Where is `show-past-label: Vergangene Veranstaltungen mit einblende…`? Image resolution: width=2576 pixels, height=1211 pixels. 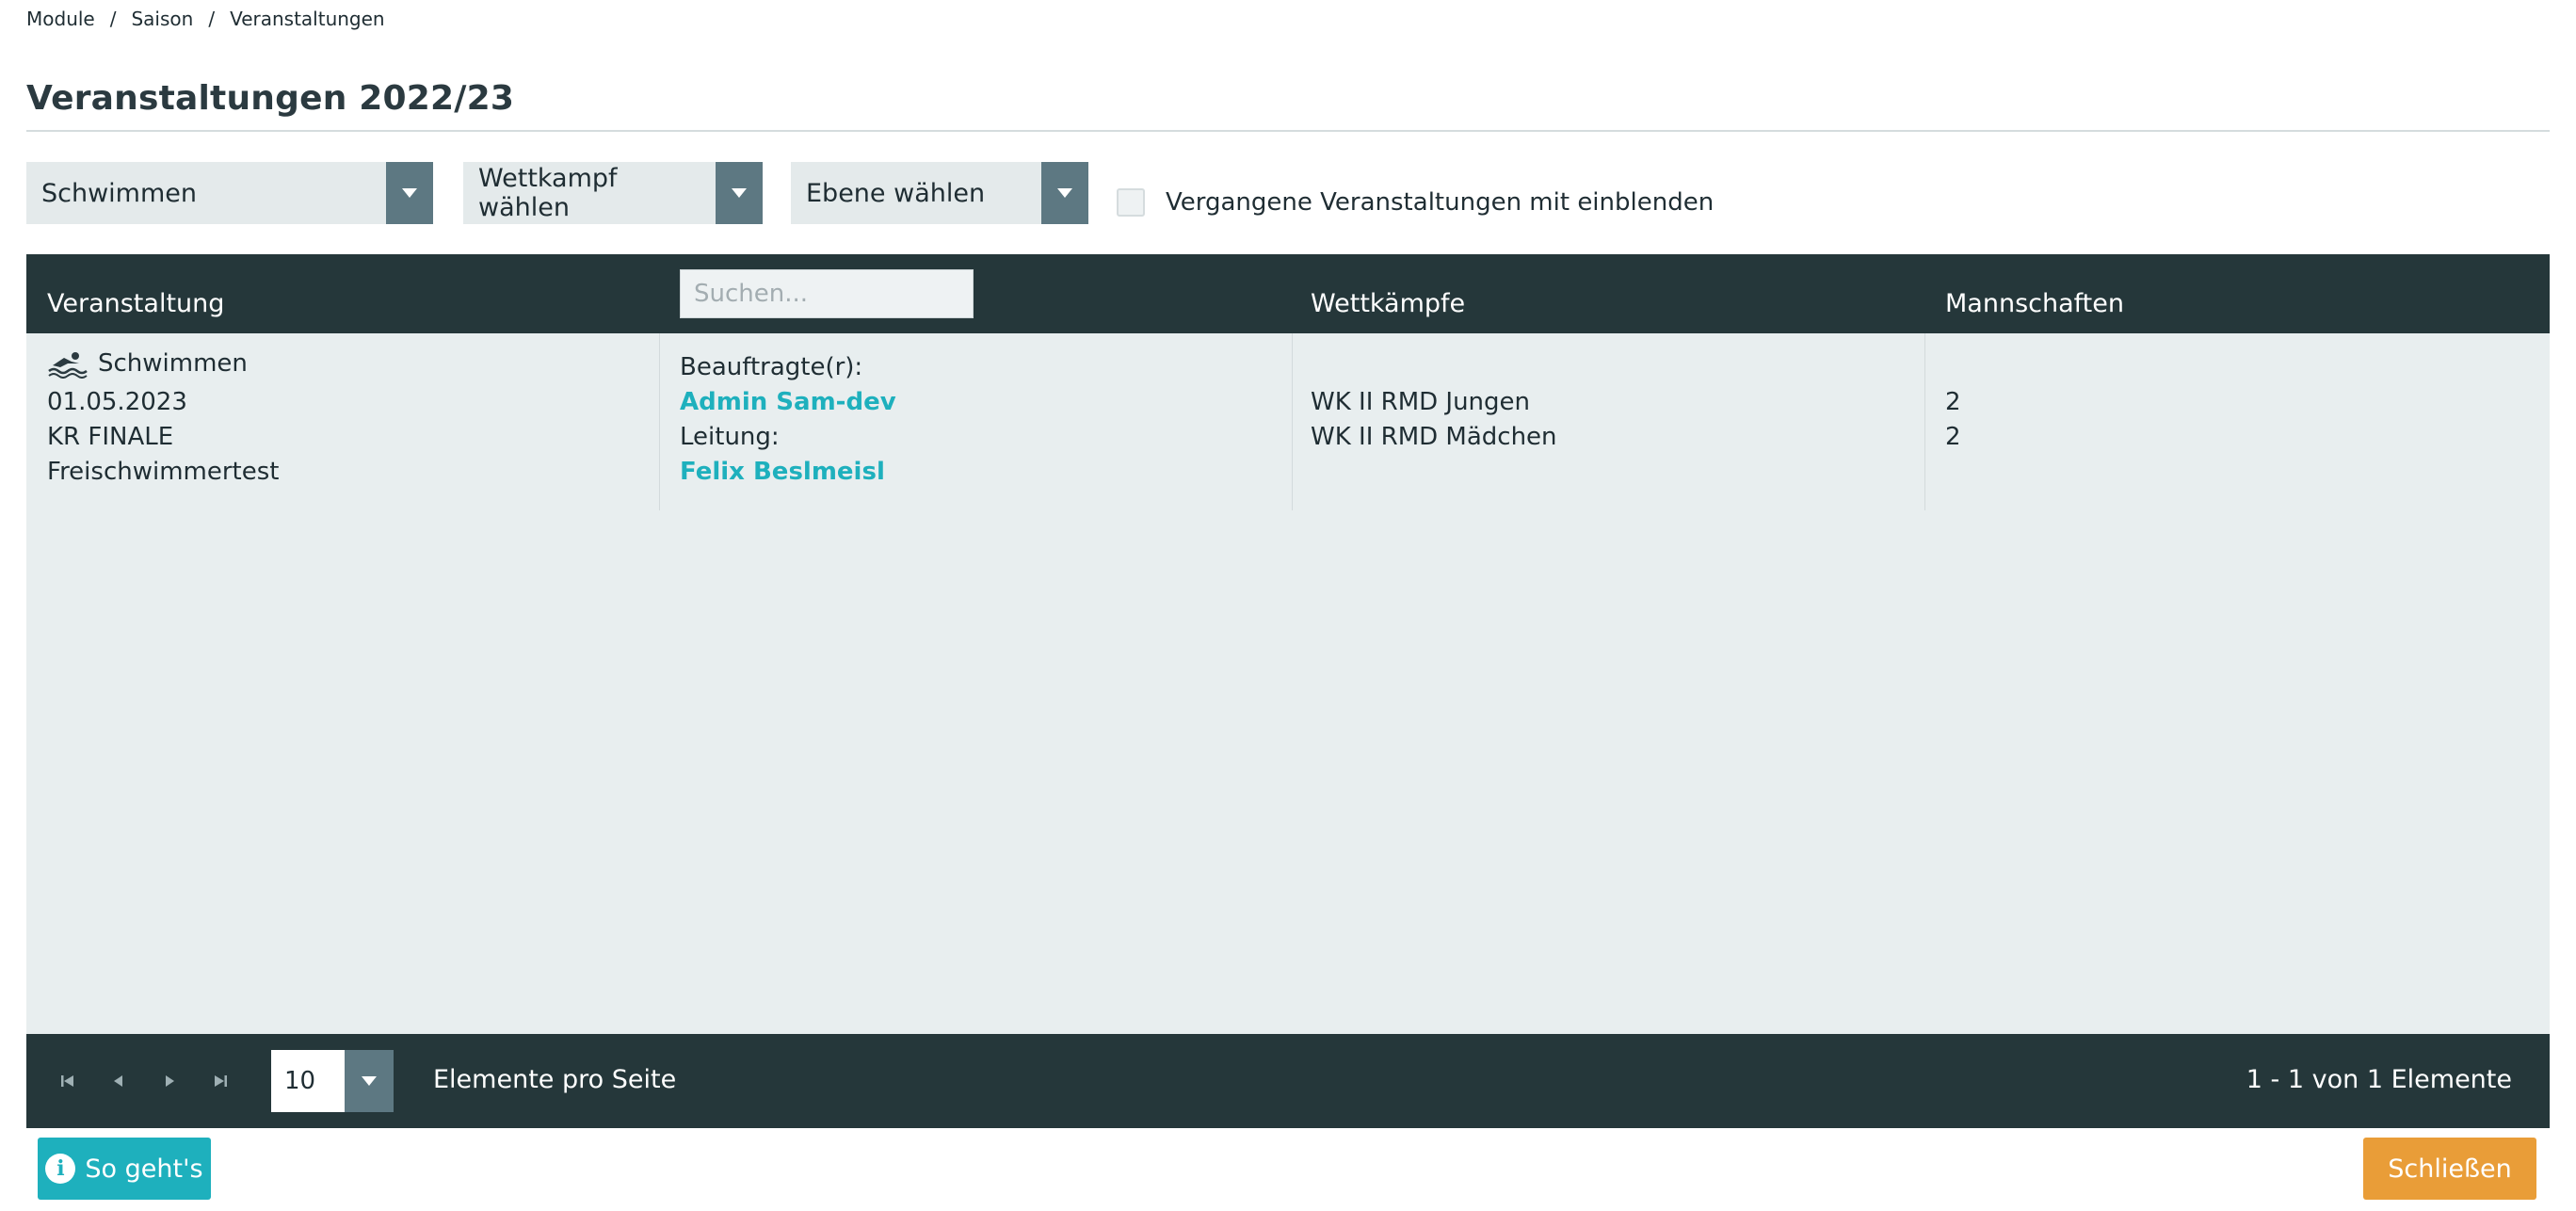
show-past-label: Vergangene Veranstaltungen mit einblende… is located at coordinates (1440, 202).